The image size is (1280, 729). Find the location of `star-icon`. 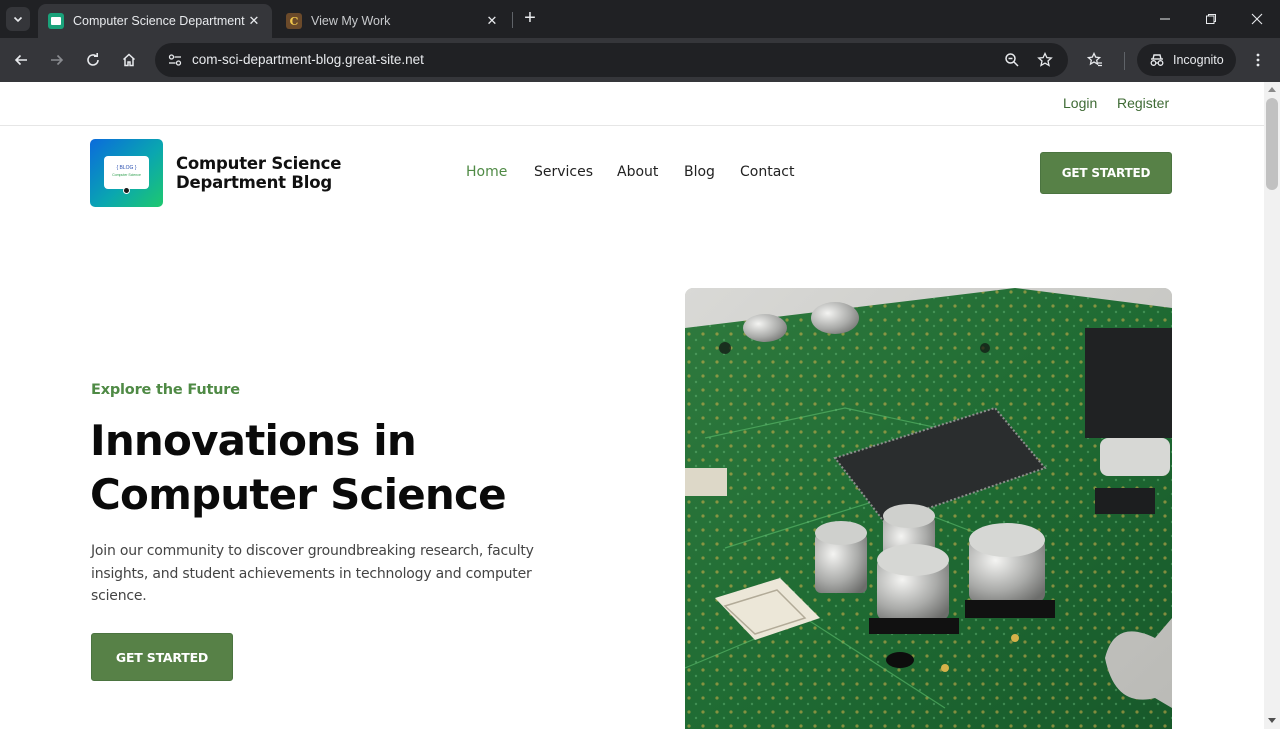

star-icon is located at coordinates (1045, 59).